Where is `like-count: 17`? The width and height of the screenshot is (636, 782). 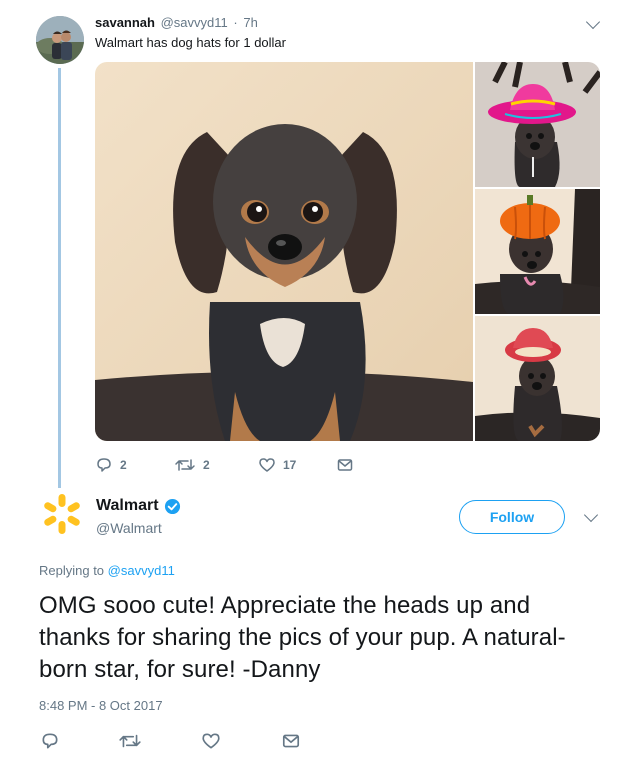
like-count: 17 is located at coordinates (290, 465).